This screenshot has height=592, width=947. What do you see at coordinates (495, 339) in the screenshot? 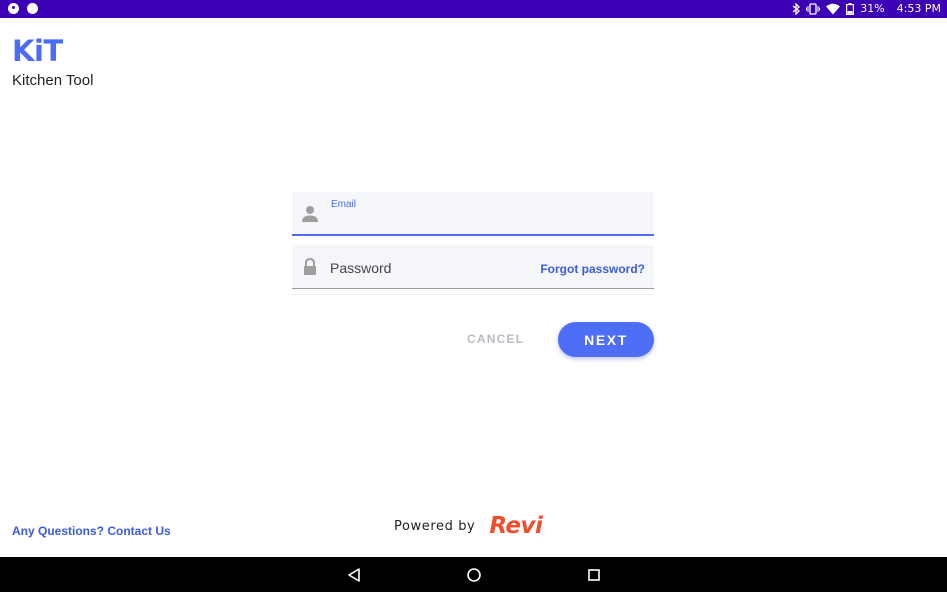
I see `cancel-button: CANCEL` at bounding box center [495, 339].